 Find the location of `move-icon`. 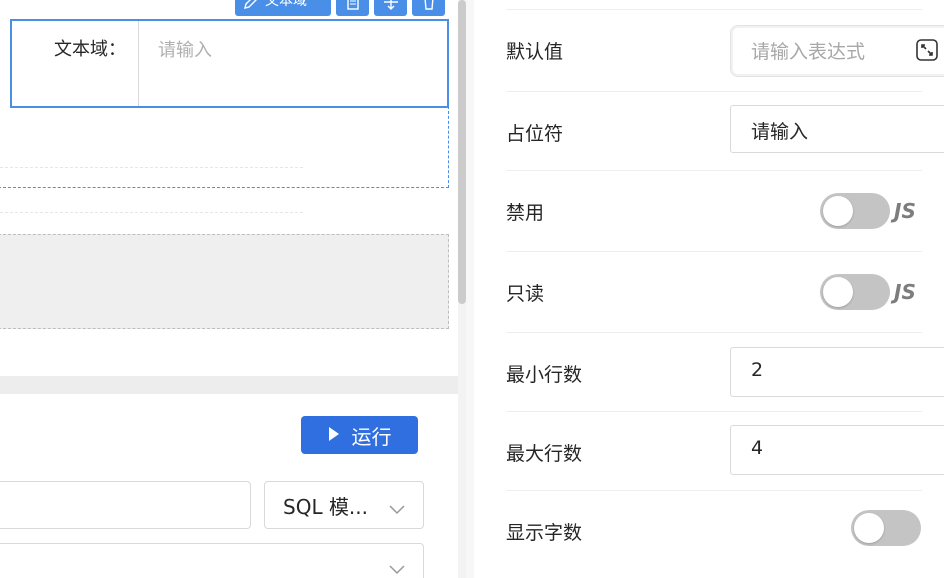

move-icon is located at coordinates (391, 5).